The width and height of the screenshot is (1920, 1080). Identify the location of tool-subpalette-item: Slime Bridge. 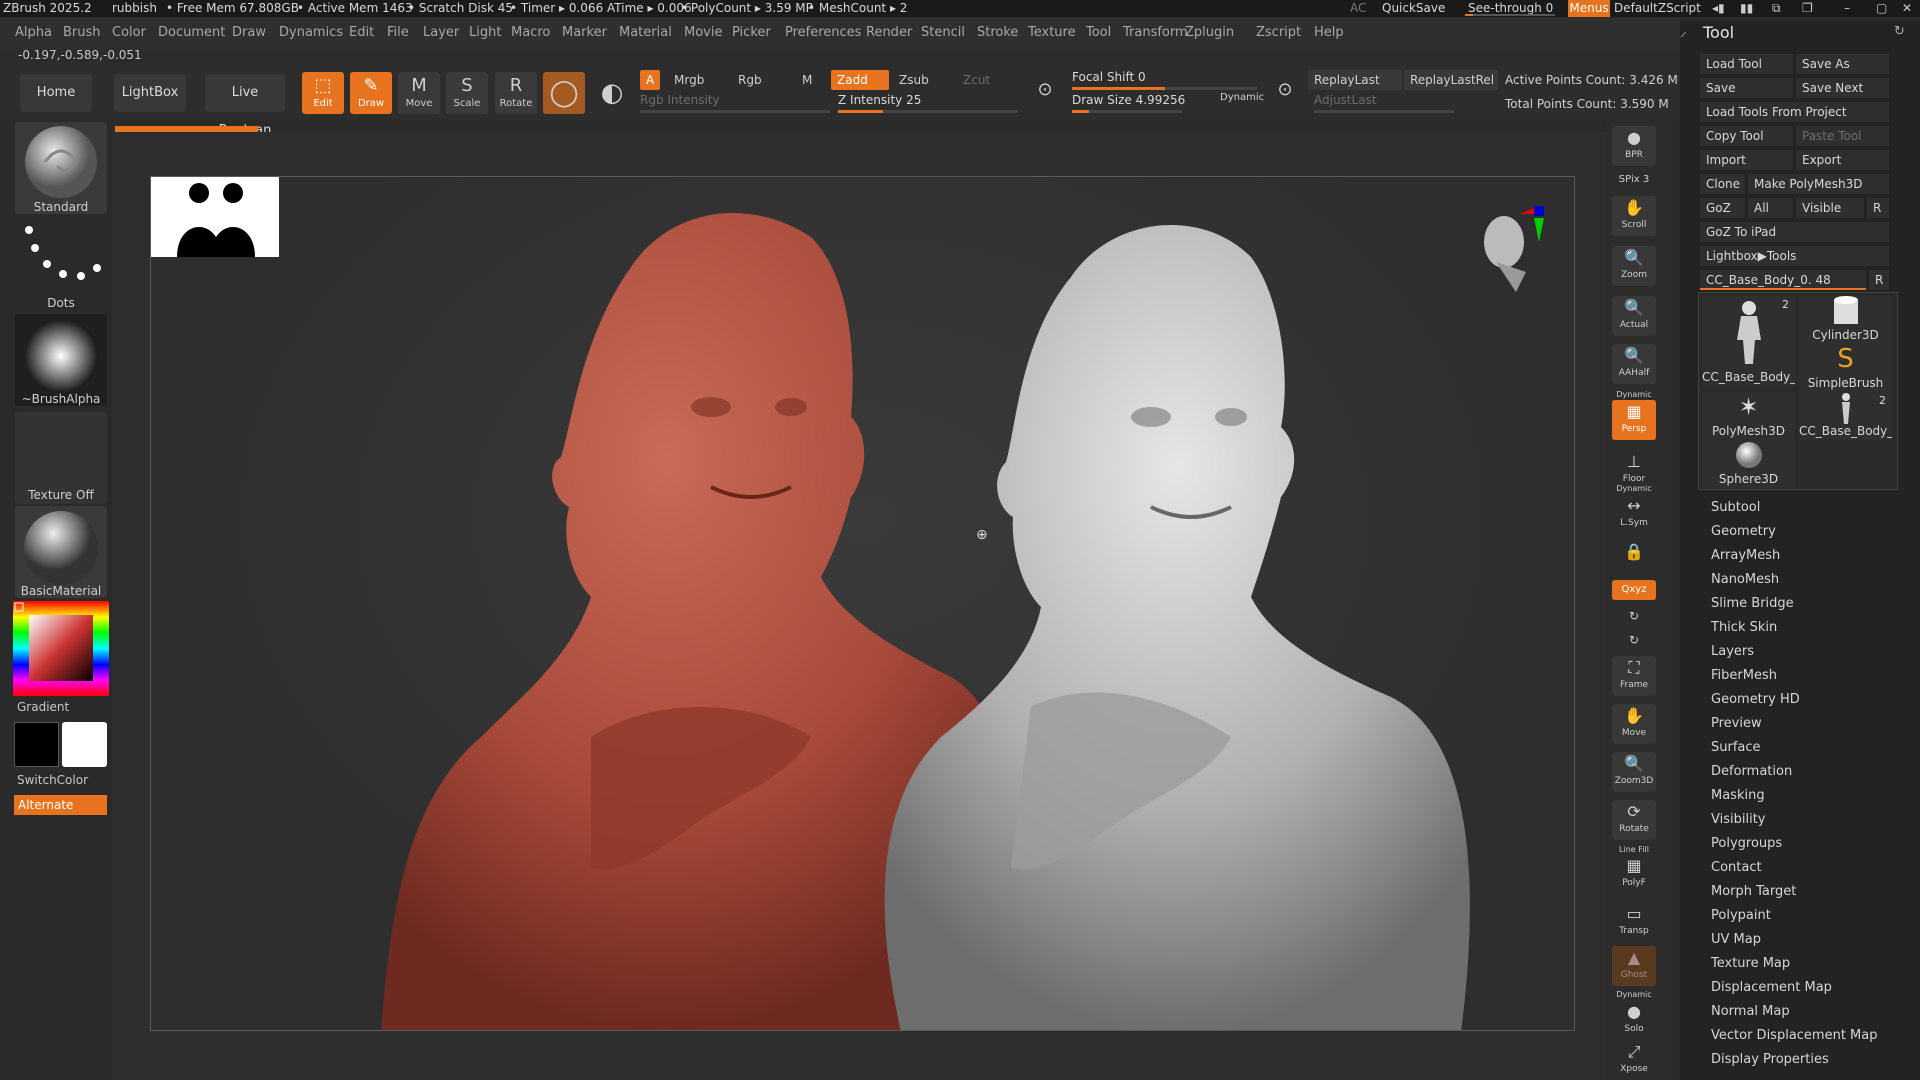
(1752, 603).